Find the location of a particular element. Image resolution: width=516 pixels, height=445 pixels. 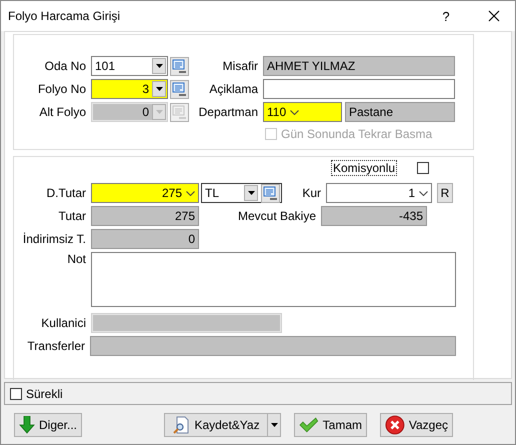

save-print-button: Kaydet&Yaz is located at coordinates (216, 425).